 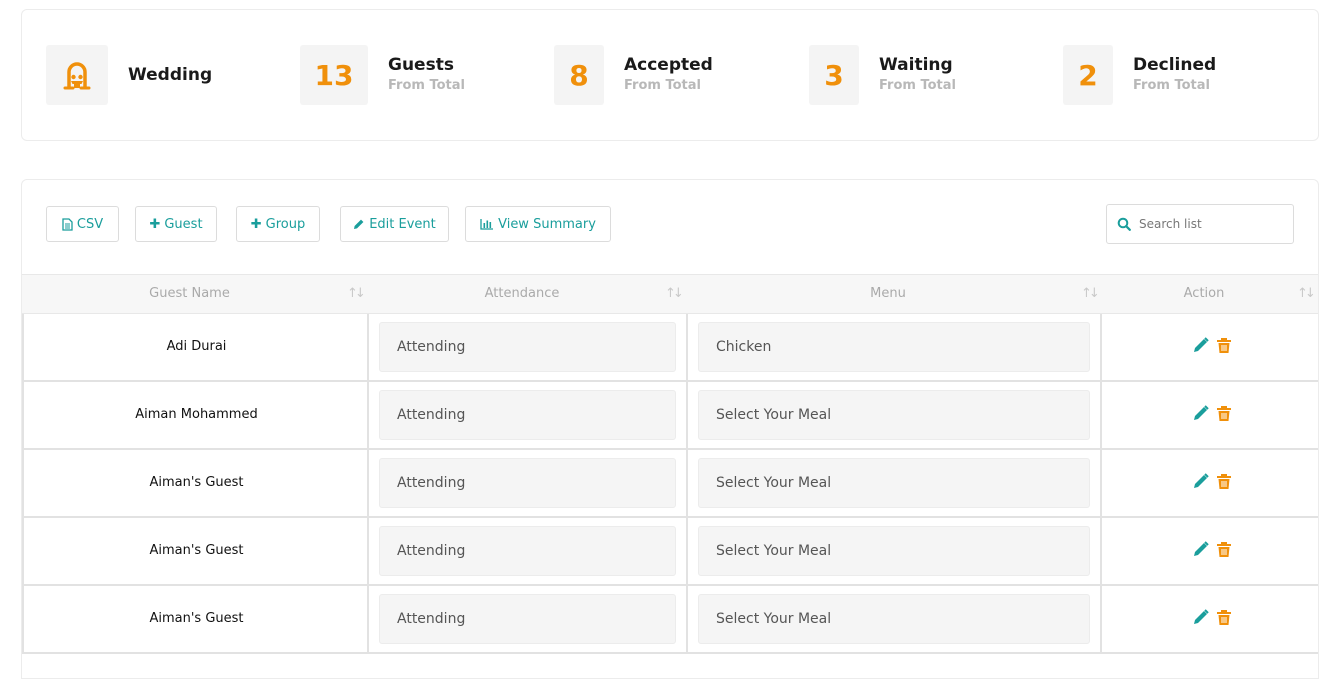 I want to click on add-guest-button: ✚ Guest, so click(x=176, y=224).